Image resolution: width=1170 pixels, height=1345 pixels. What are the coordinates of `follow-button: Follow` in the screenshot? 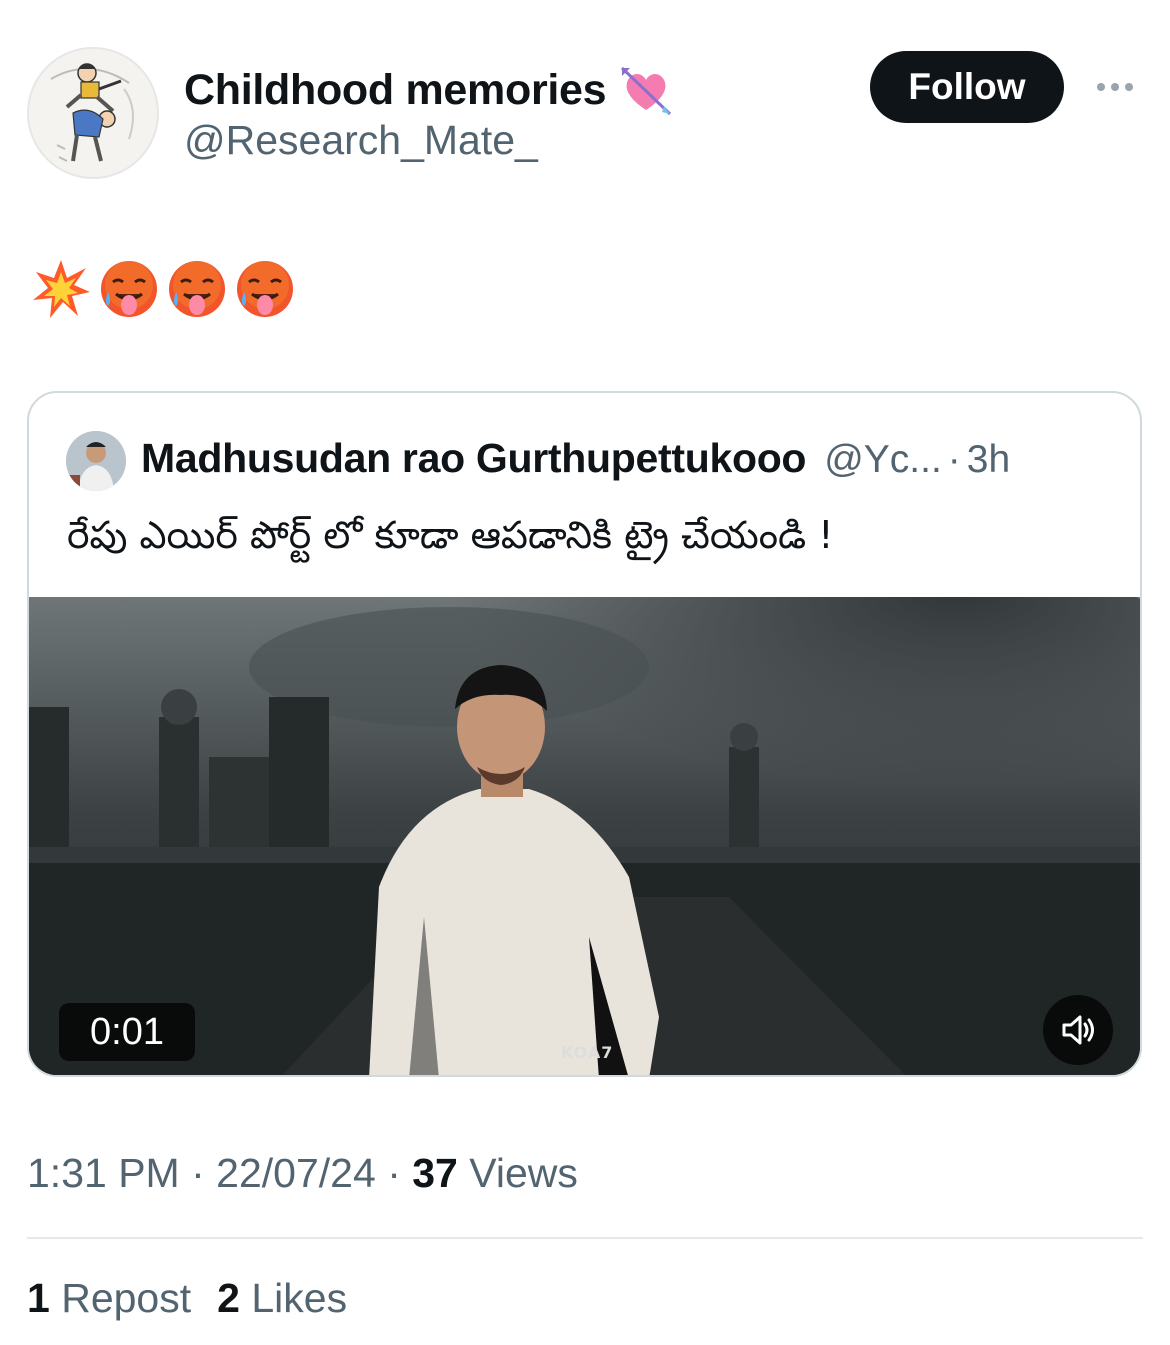 It's located at (967, 87).